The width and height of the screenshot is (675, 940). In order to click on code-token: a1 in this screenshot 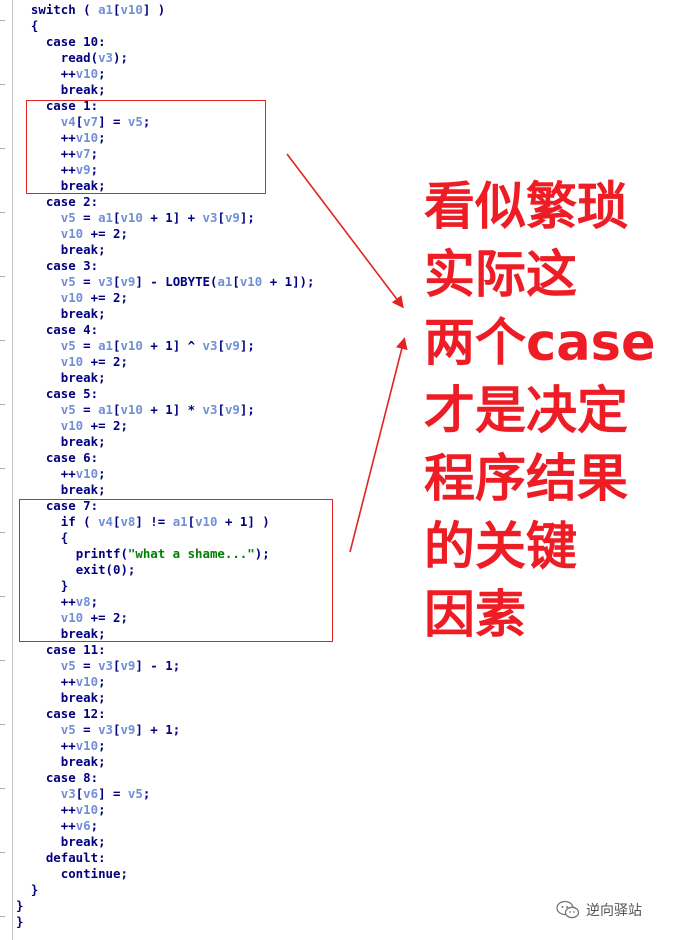, I will do `click(105, 217)`.